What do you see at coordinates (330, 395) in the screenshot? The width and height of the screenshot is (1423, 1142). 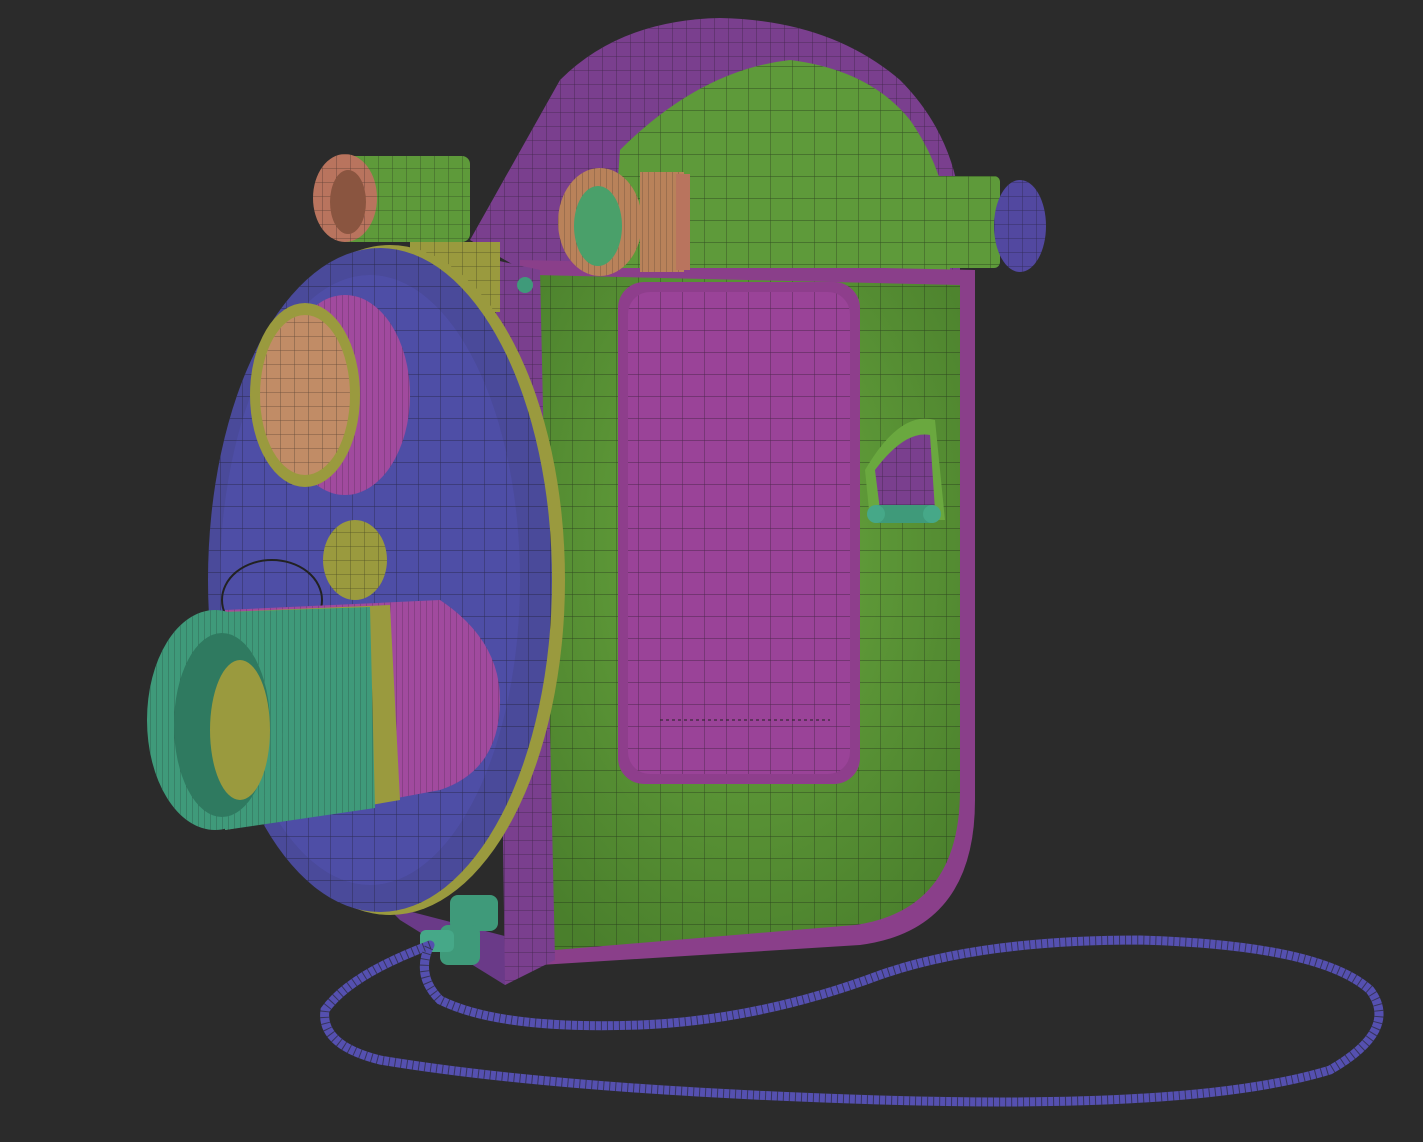 I see `upper-lens` at bounding box center [330, 395].